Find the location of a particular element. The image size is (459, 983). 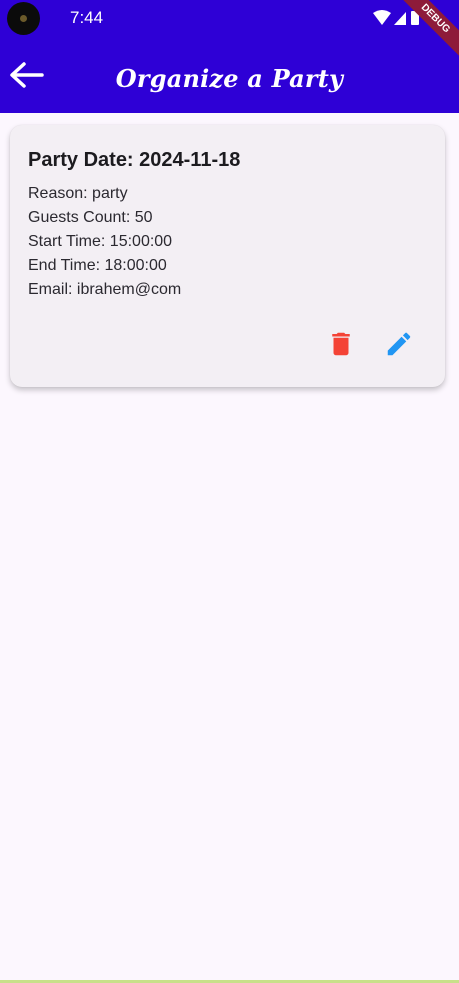

party-reason: Reason: party is located at coordinates (78, 193).